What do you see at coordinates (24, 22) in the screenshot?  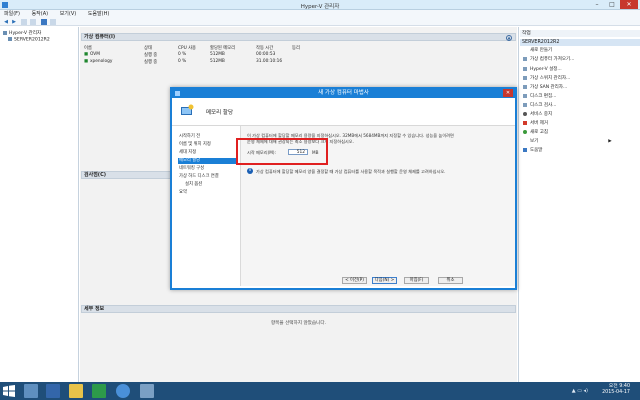 I see `console-tree-icon` at bounding box center [24, 22].